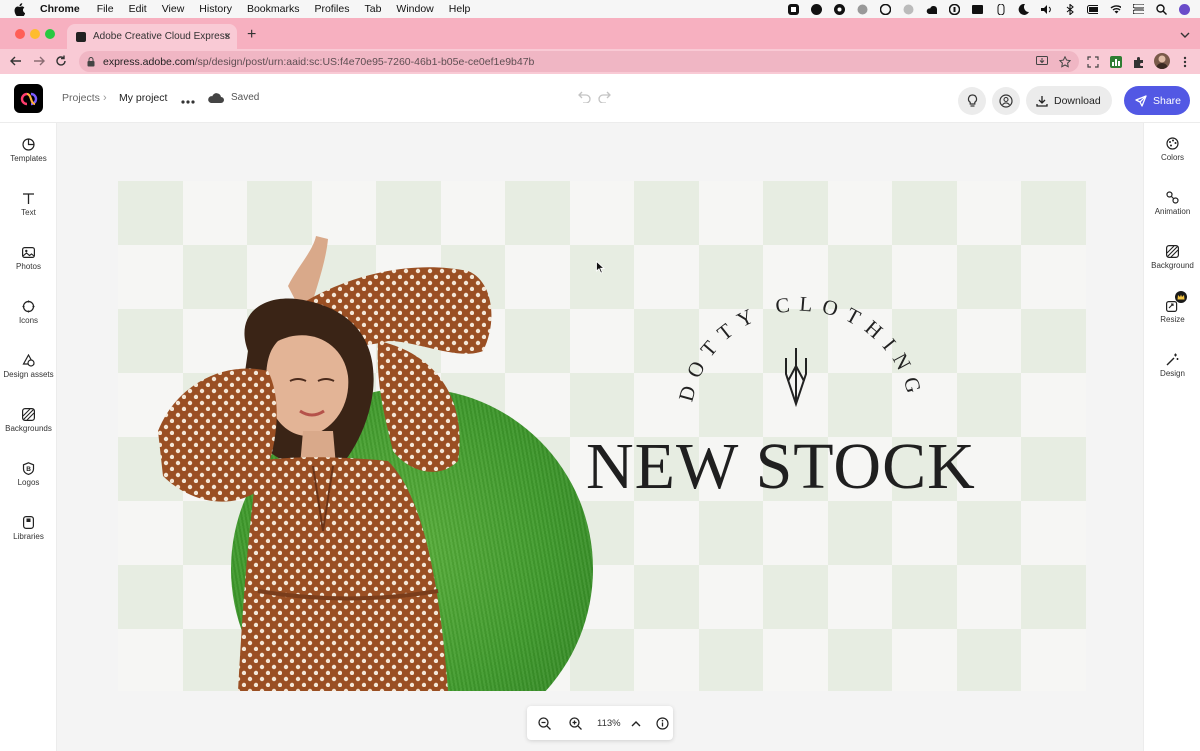 The width and height of the screenshot is (1200, 751). Describe the element at coordinates (28, 98) in the screenshot. I see `creative-cloud-logo-icon` at that location.